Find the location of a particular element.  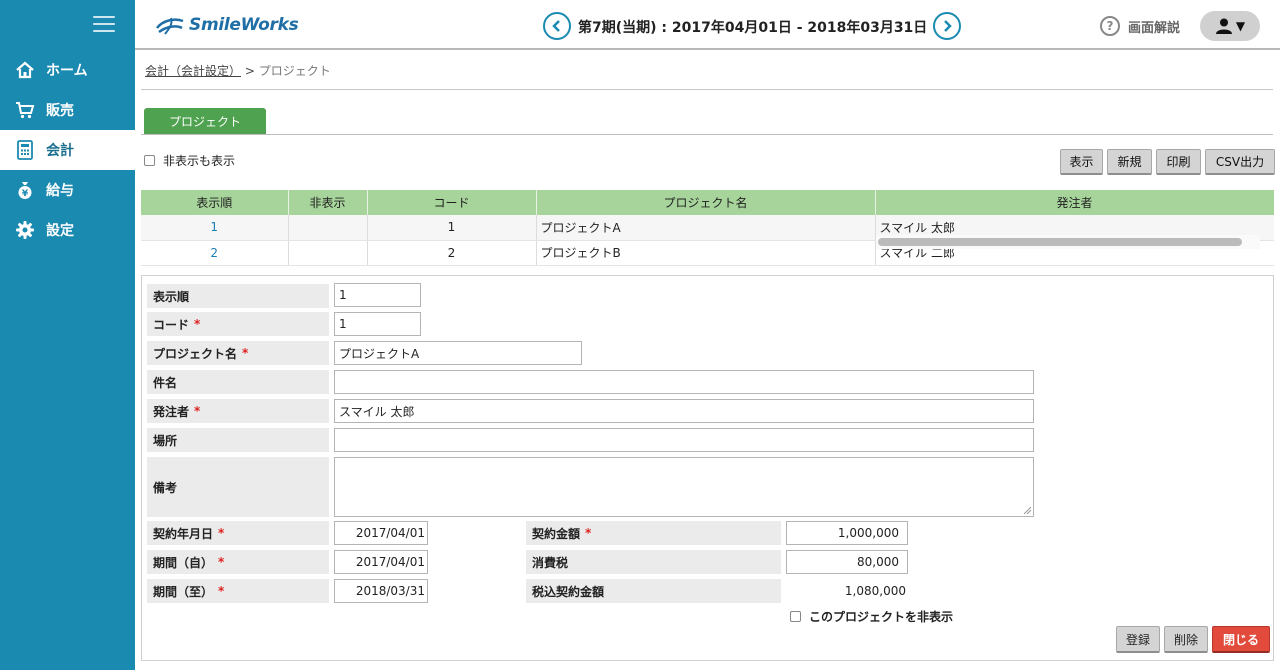

subject-input is located at coordinates (684, 382).